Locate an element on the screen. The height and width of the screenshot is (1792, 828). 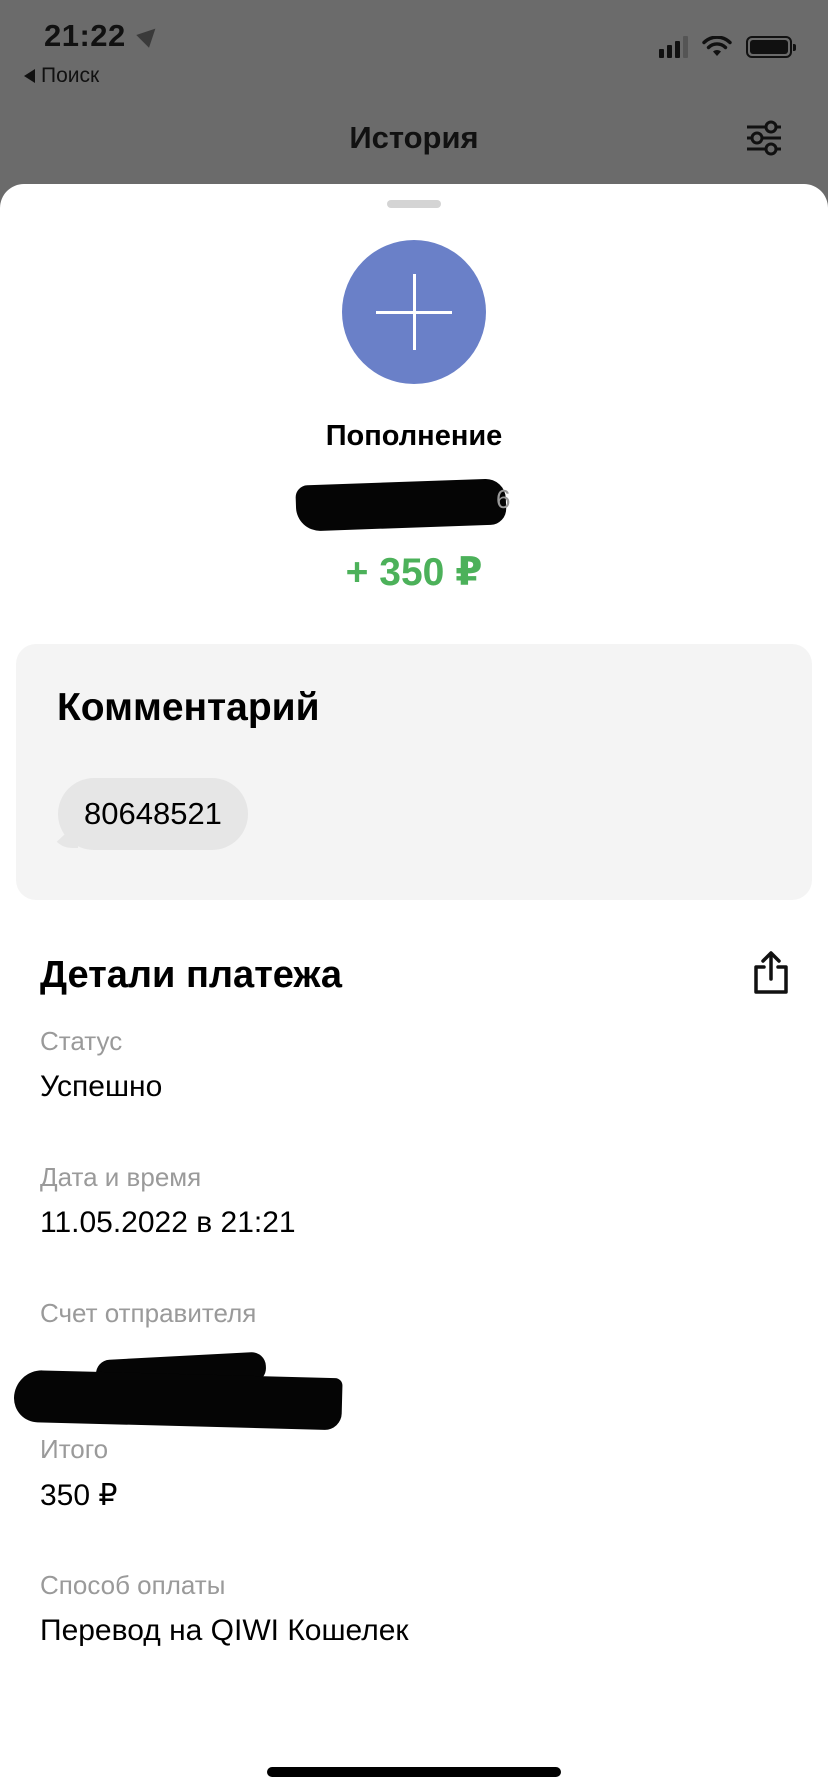
payment-method-value: Перевод на QIWI Кошелек is located at coordinates (224, 1630).